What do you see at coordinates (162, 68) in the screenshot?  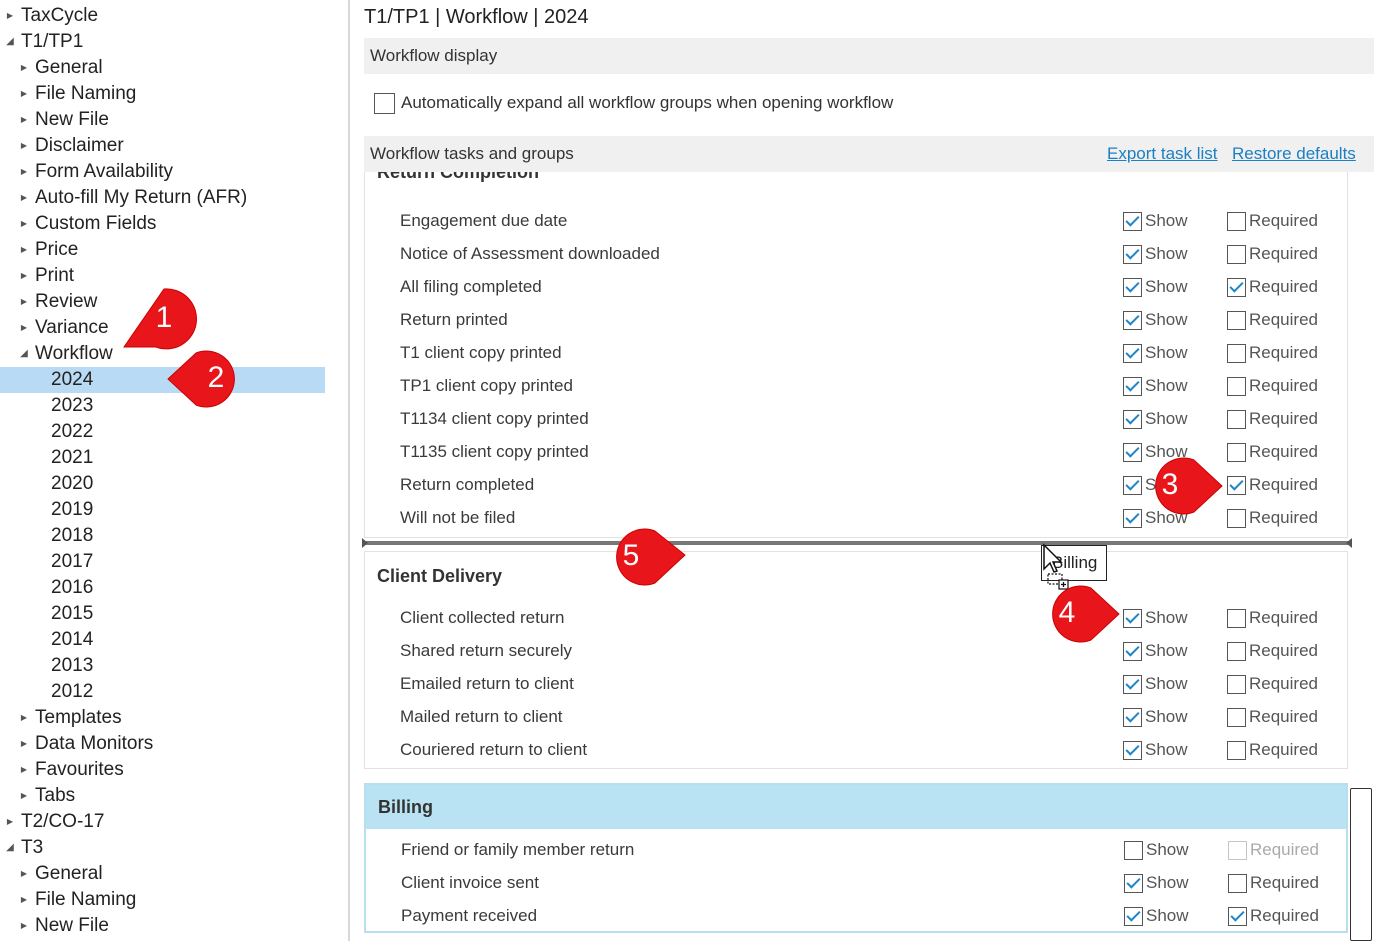 I see `tree-item: ▶ General` at bounding box center [162, 68].